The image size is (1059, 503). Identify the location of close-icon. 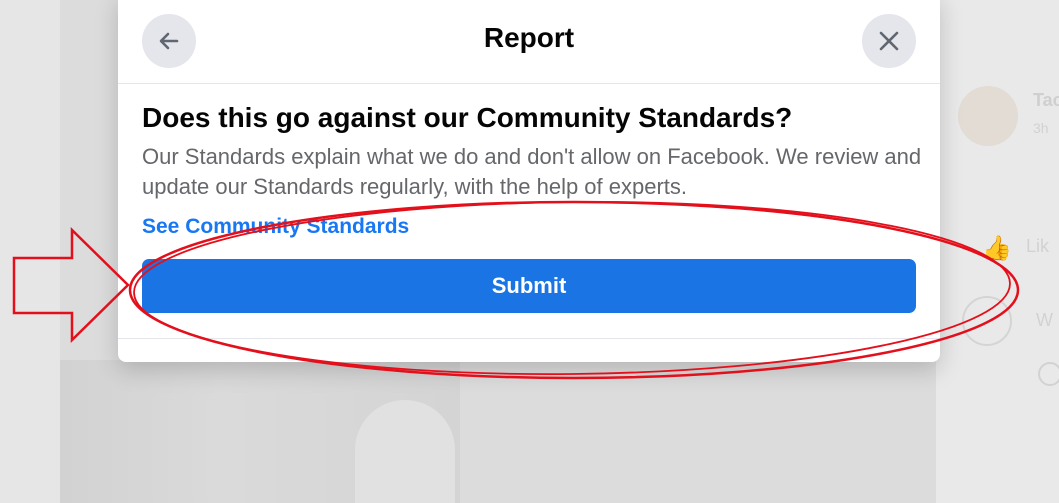
(889, 41).